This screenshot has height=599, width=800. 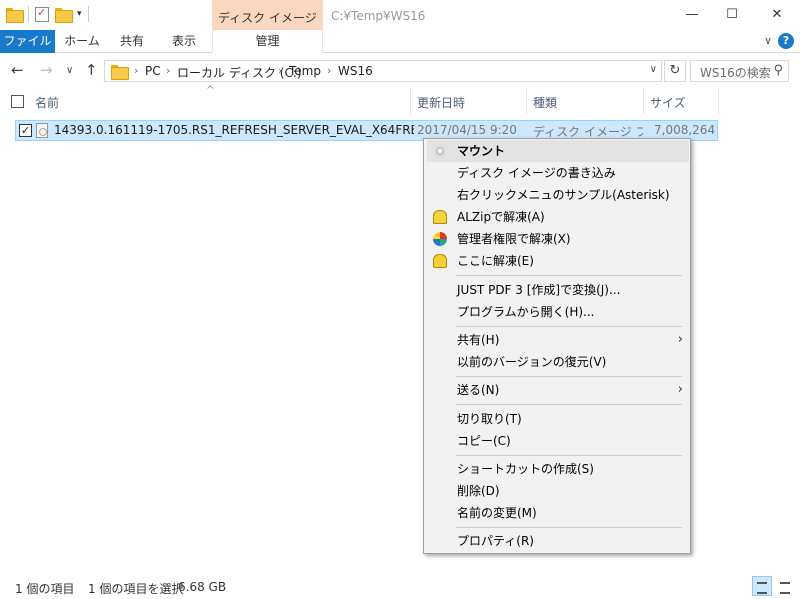 I want to click on minimize-button: —, so click(x=692, y=15).